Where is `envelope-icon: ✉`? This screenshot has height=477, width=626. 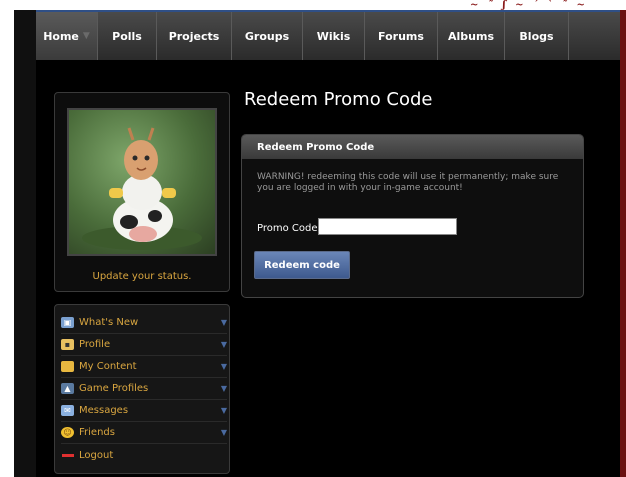
envelope-icon: ✉ is located at coordinates (67, 410).